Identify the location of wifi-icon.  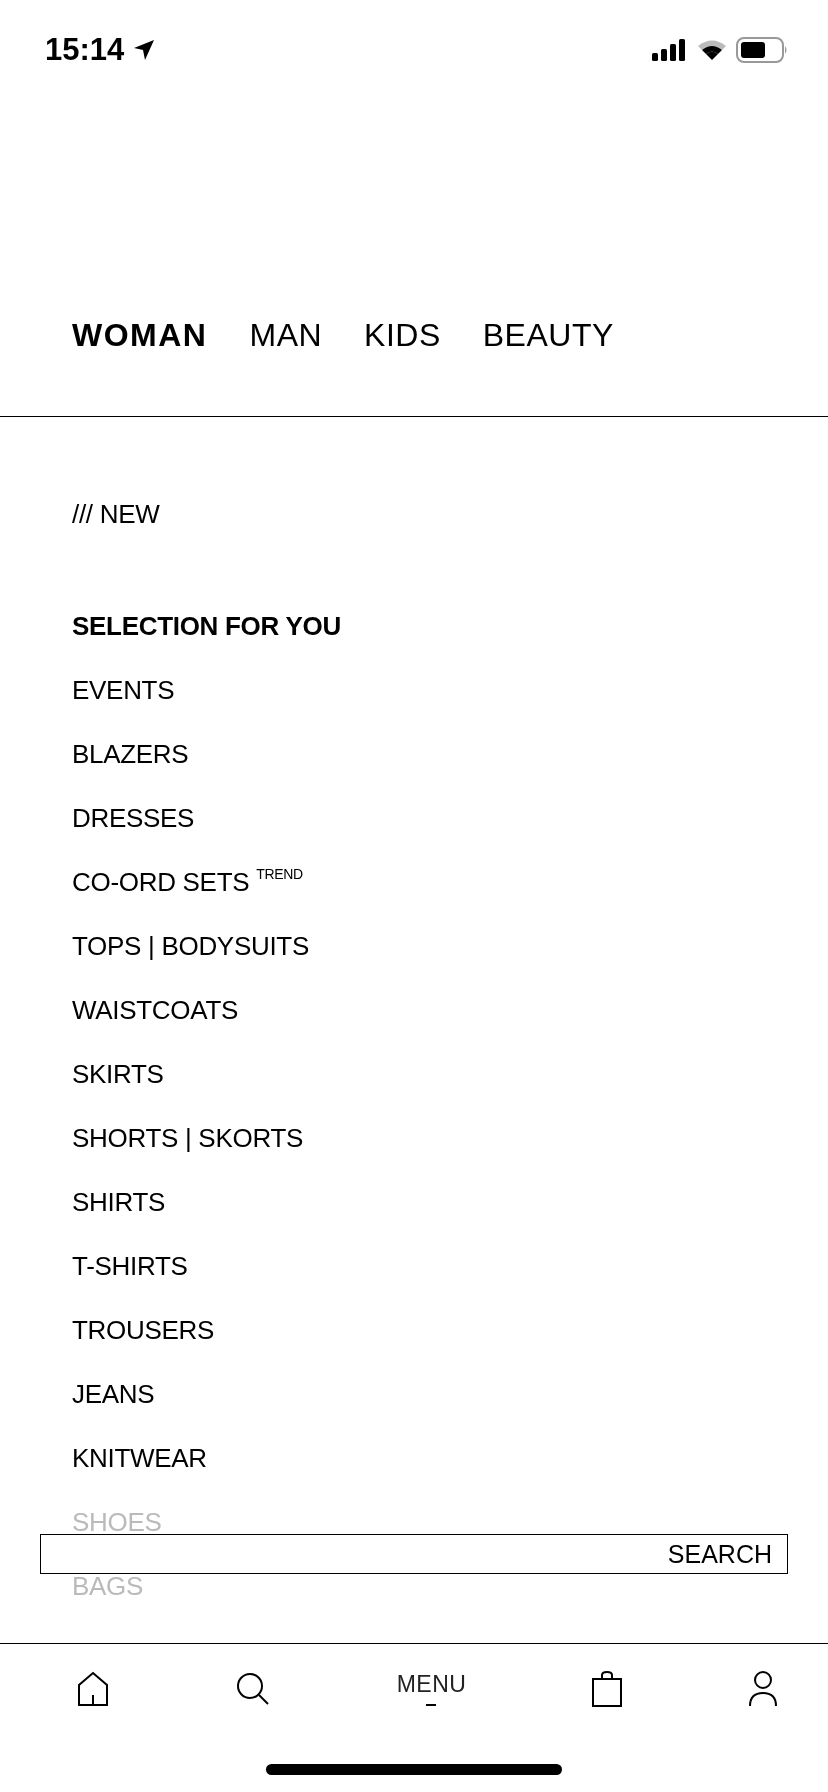
(712, 50).